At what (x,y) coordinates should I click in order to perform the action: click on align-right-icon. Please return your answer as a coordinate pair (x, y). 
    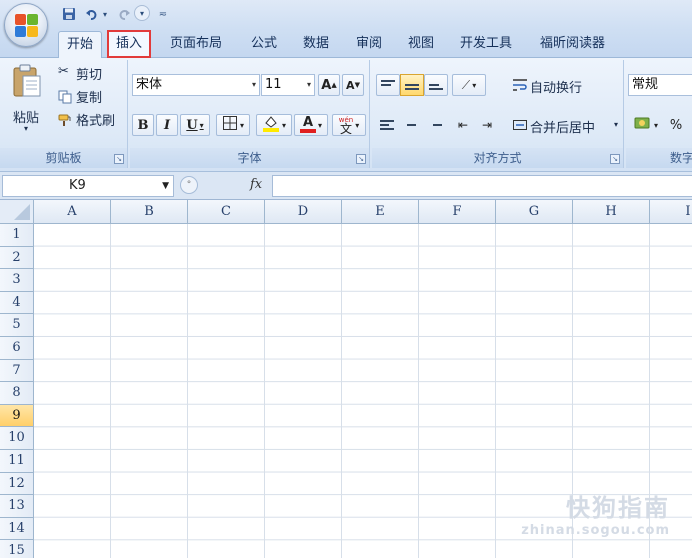
    Looking at the image, I should click on (435, 125).